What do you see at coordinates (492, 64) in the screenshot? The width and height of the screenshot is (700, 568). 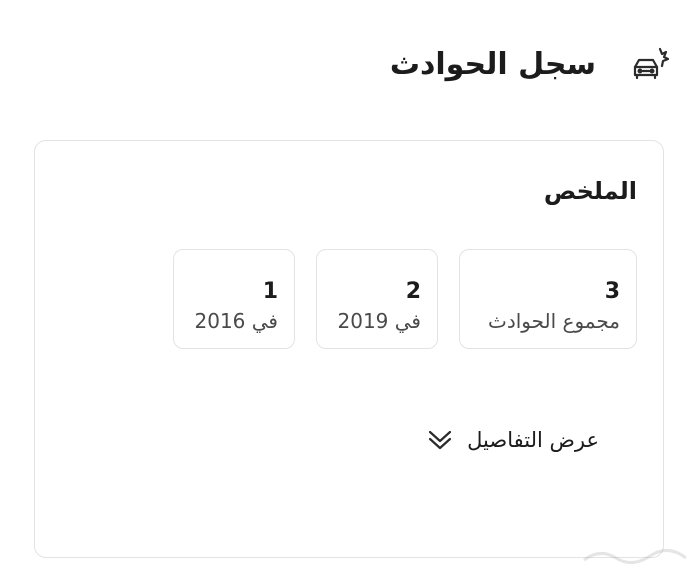 I see `page-title: سجل الحوادث` at bounding box center [492, 64].